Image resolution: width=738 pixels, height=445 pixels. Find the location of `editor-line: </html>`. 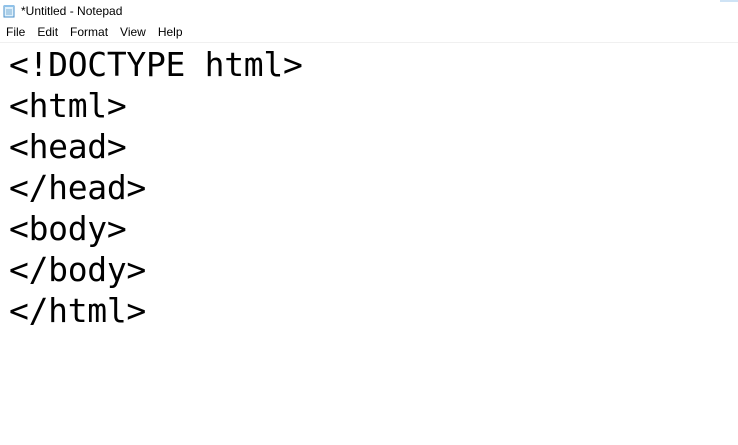

editor-line: </html> is located at coordinates (77, 310).